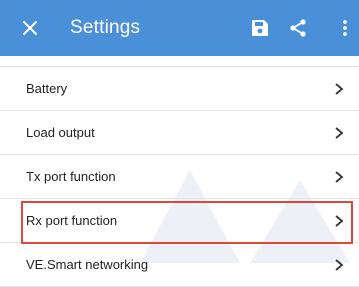  I want to click on more-vertical-icon, so click(345, 28).